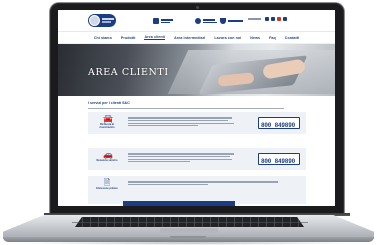 The image size is (377, 245). What do you see at coordinates (94, 20) in the screenshot?
I see `logo-badge` at bounding box center [94, 20].